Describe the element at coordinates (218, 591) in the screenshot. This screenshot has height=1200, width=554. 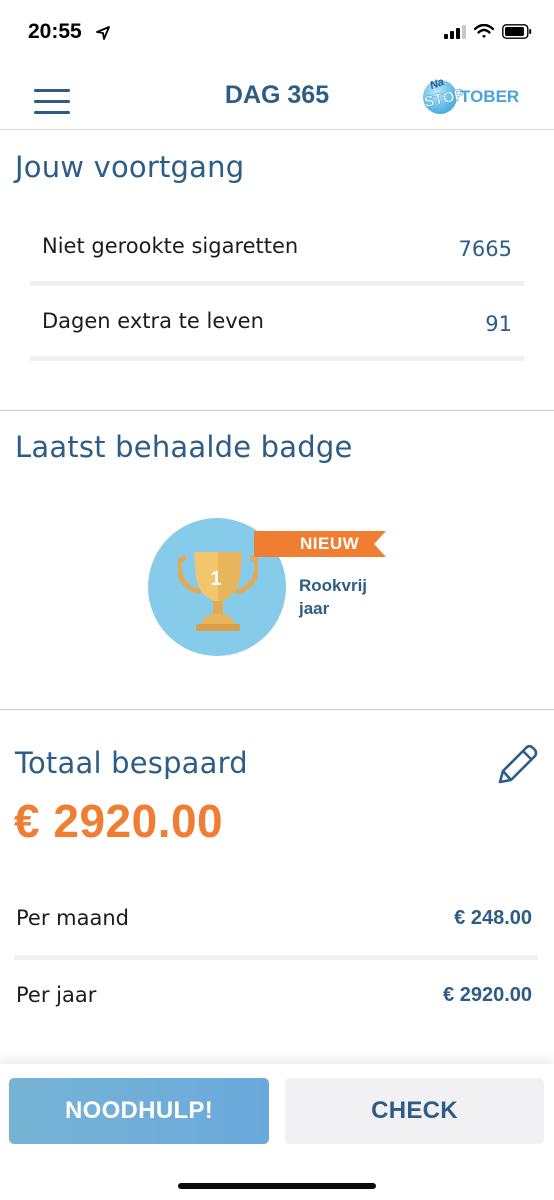
I see `trophy-icon: 1` at that location.